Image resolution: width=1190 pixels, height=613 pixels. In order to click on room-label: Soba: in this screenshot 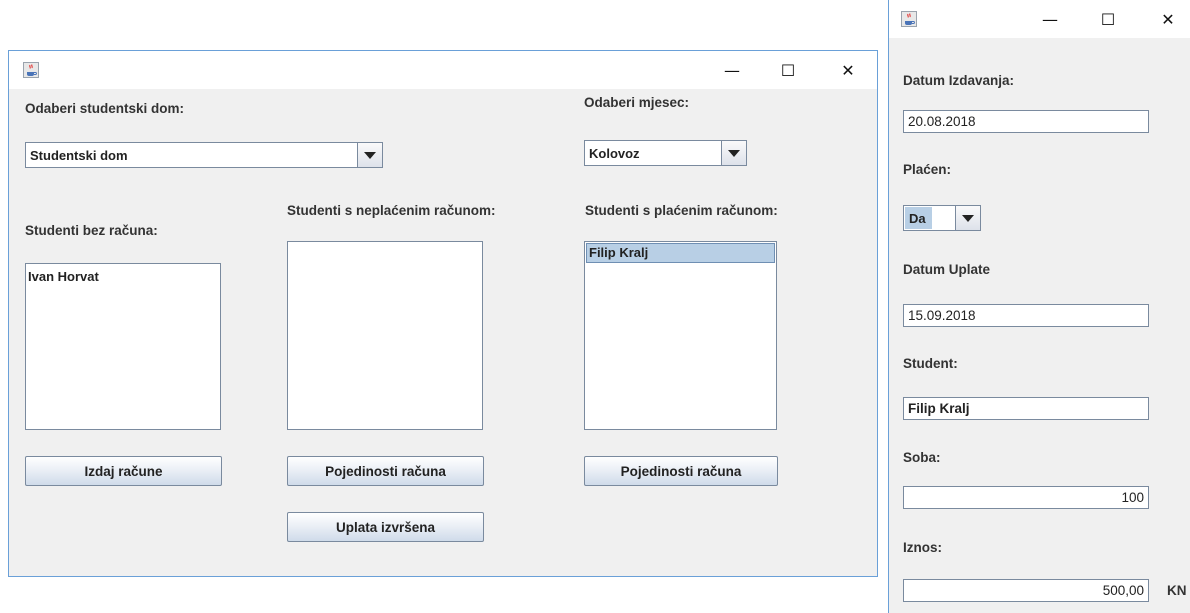, I will do `click(922, 457)`.